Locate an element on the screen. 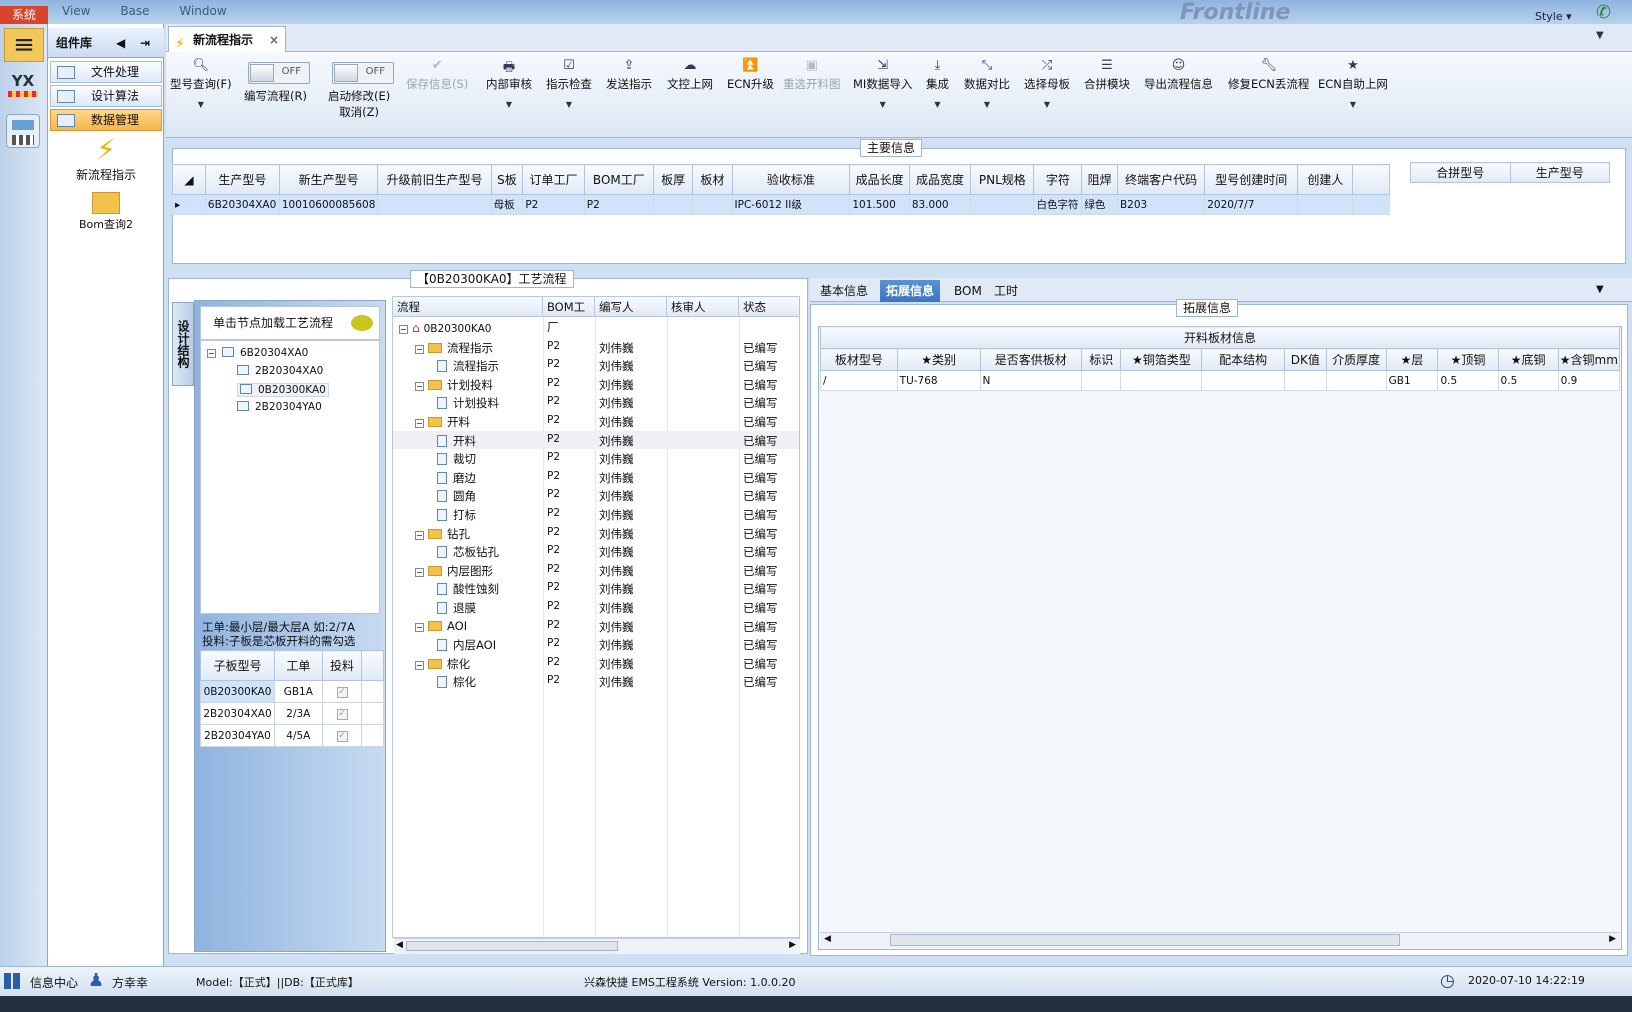 Image resolution: width=1632 pixels, height=1012 pixels. column-header: 创建人 is located at coordinates (1325, 179).